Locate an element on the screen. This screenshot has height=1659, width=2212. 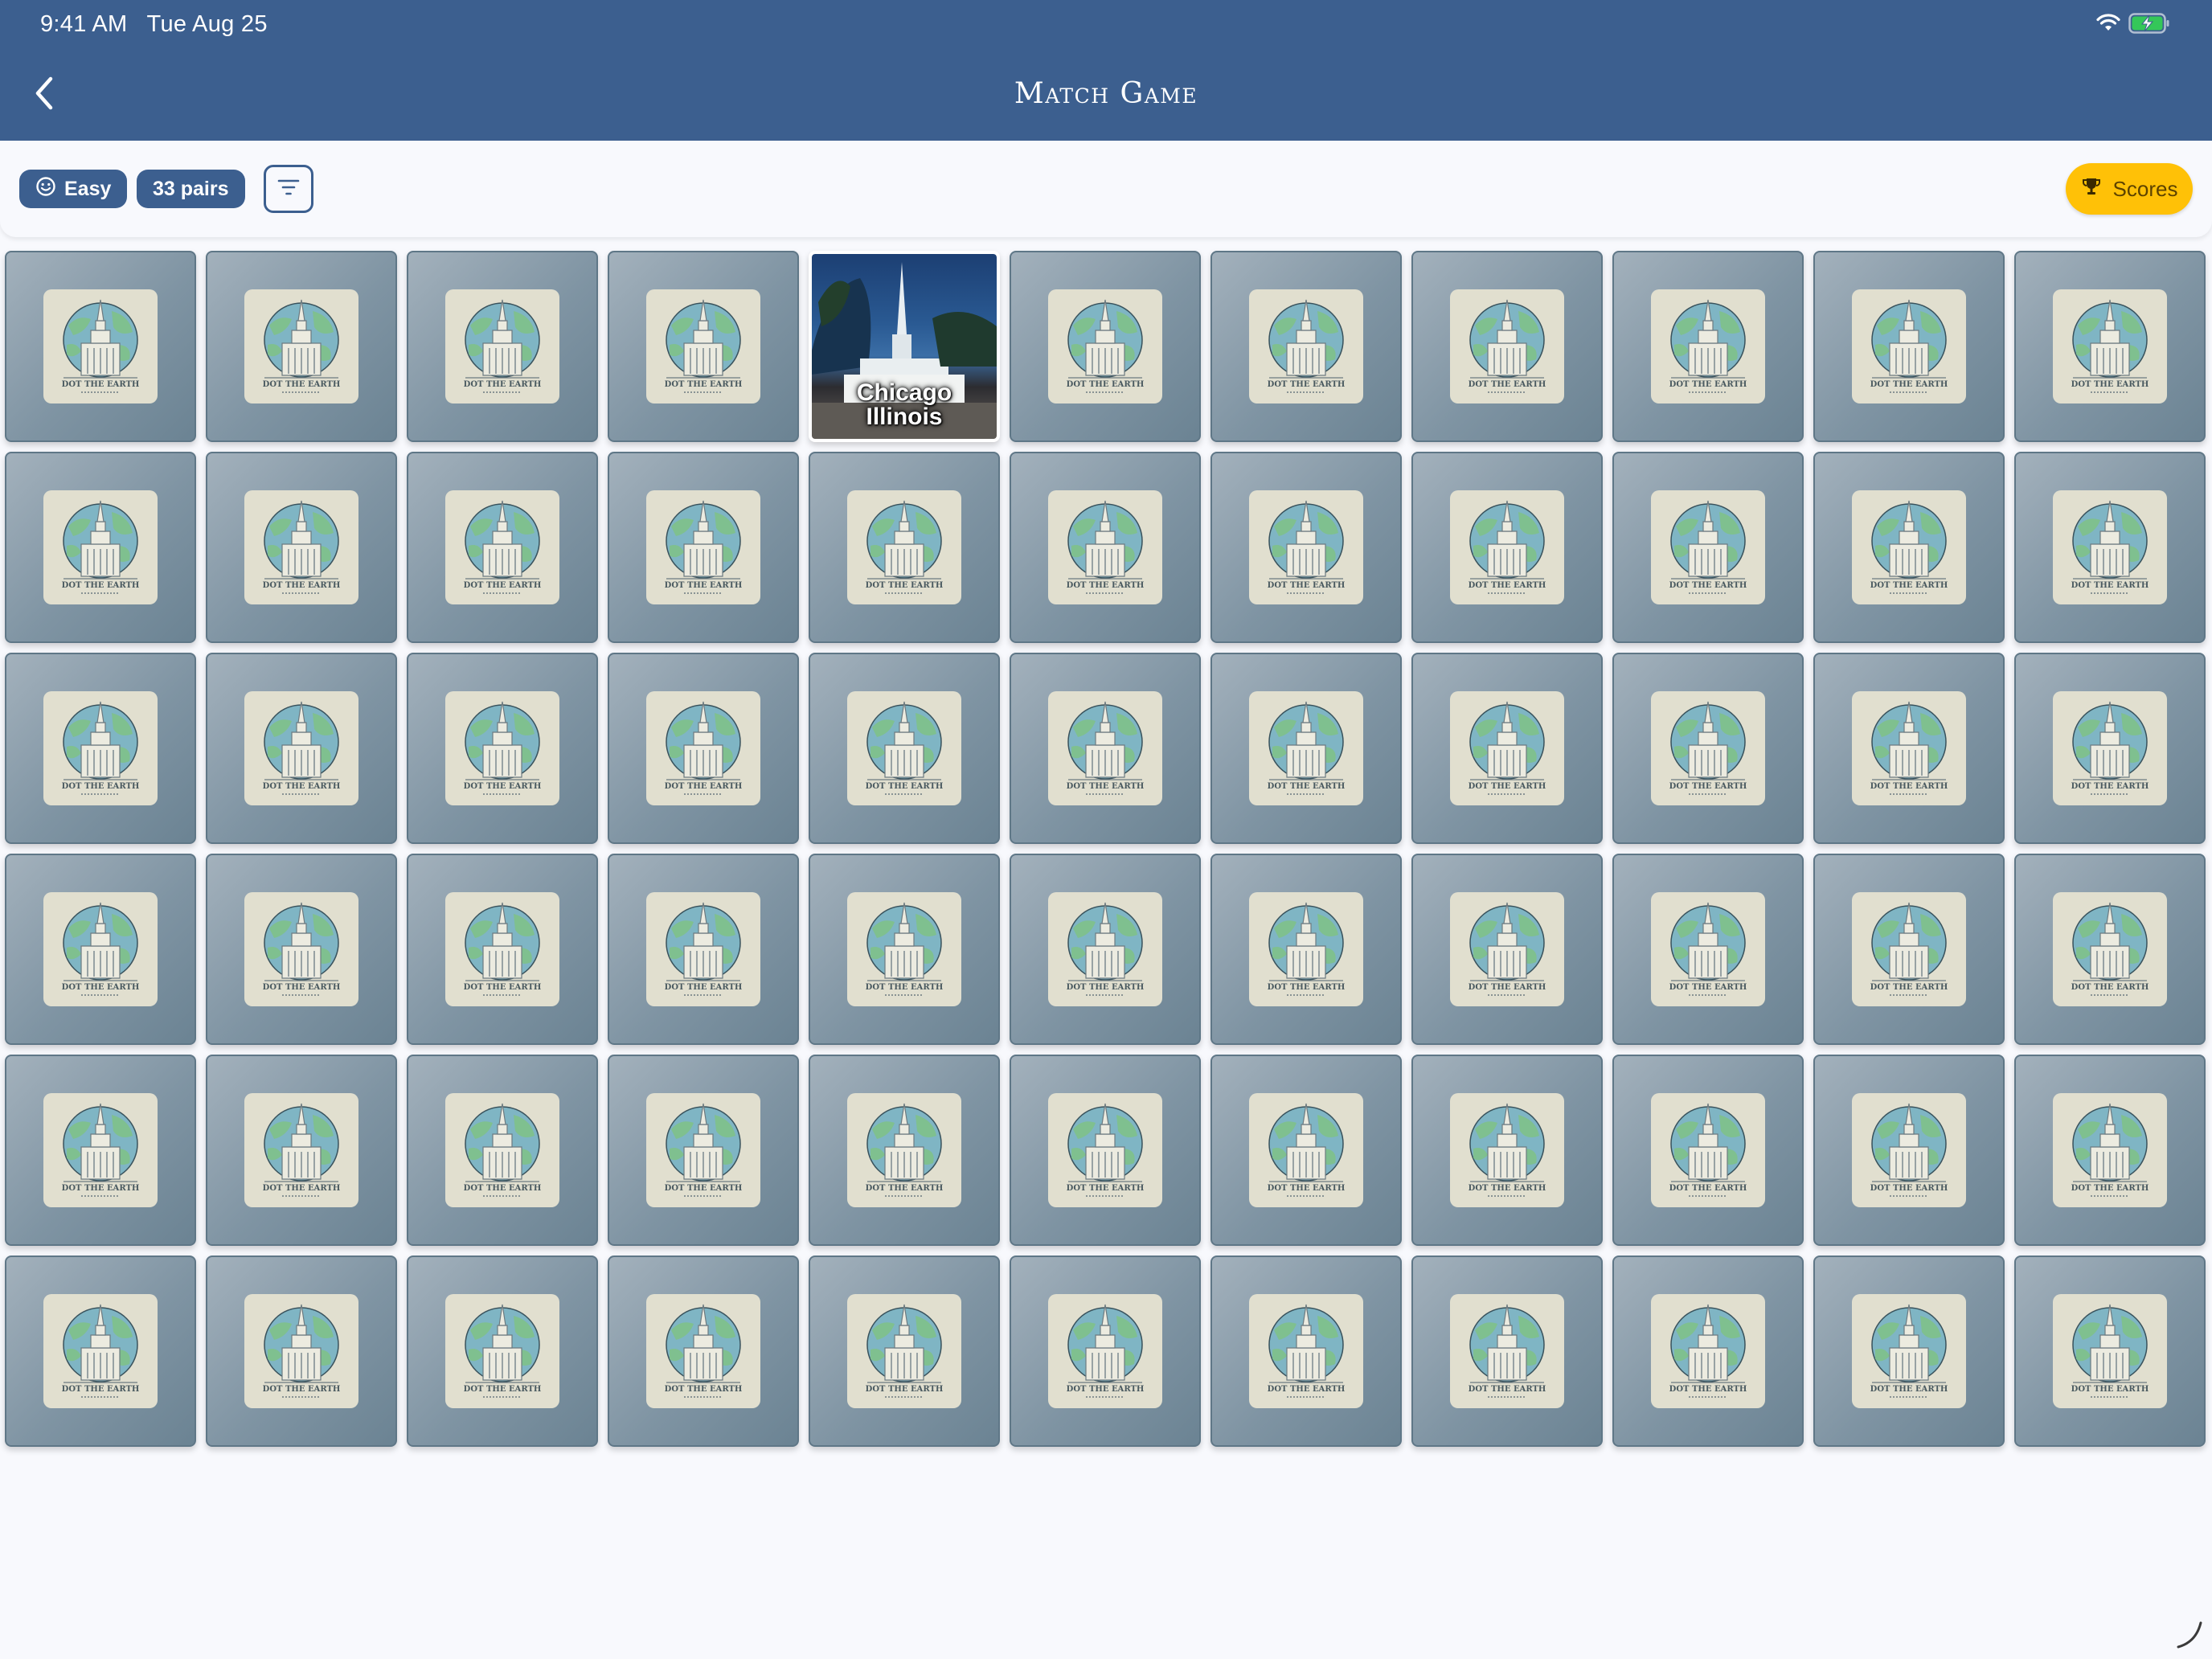
status-icons is located at coordinates (2133, 25).